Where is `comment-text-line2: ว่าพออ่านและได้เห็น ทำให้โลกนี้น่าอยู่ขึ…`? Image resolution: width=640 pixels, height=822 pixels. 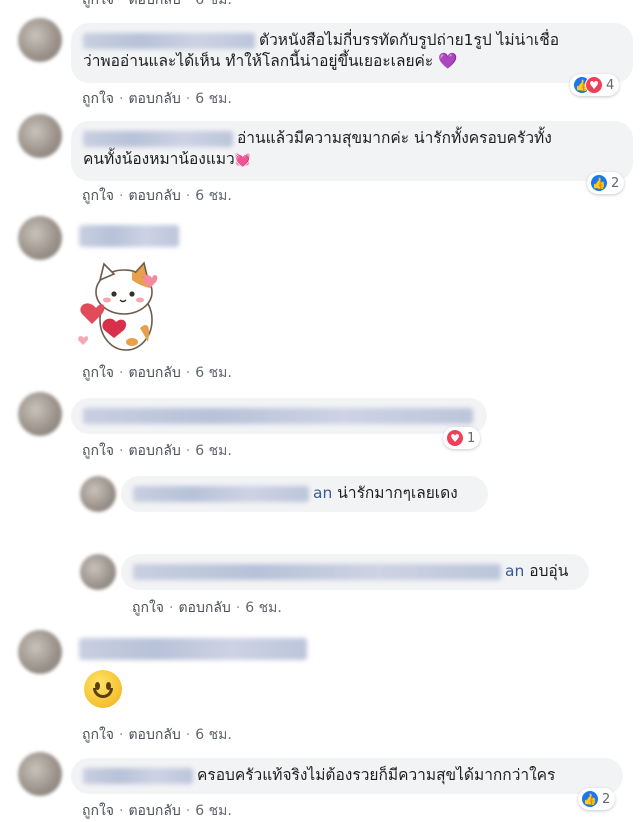 comment-text-line2: ว่าพออ่านและได้เห็น ทำให้โลกนี้น่าอยู่ขึ… is located at coordinates (270, 61).